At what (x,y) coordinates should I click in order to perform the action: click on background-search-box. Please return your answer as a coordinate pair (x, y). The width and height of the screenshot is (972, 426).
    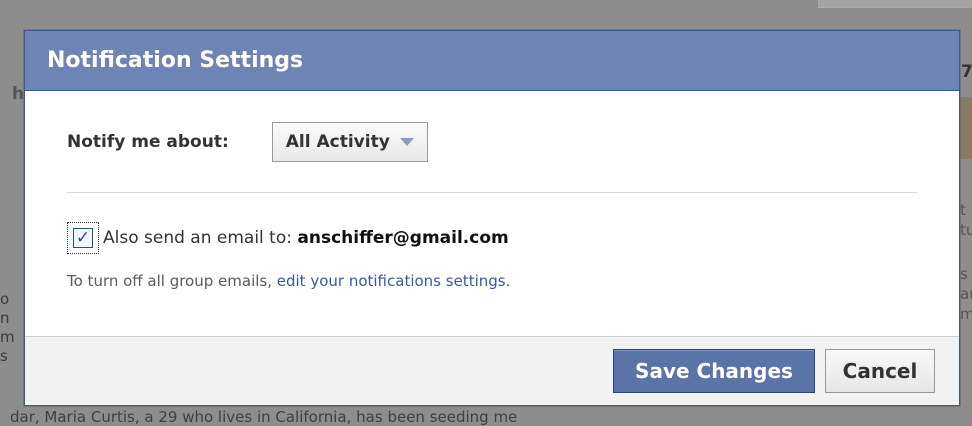
    Looking at the image, I should click on (895, 4).